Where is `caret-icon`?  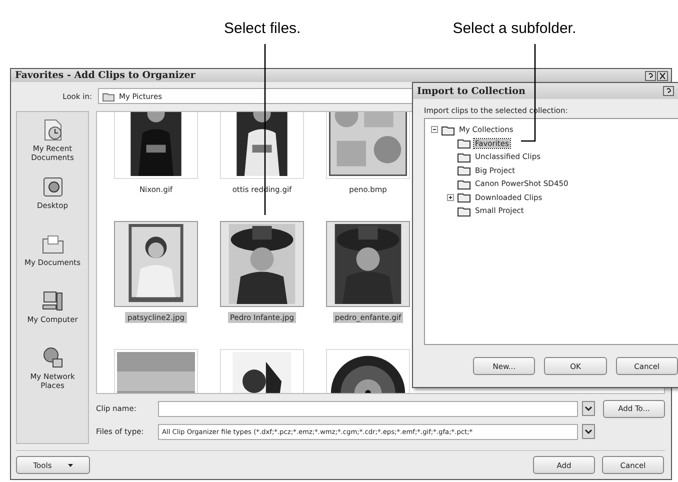
caret-icon is located at coordinates (70, 465).